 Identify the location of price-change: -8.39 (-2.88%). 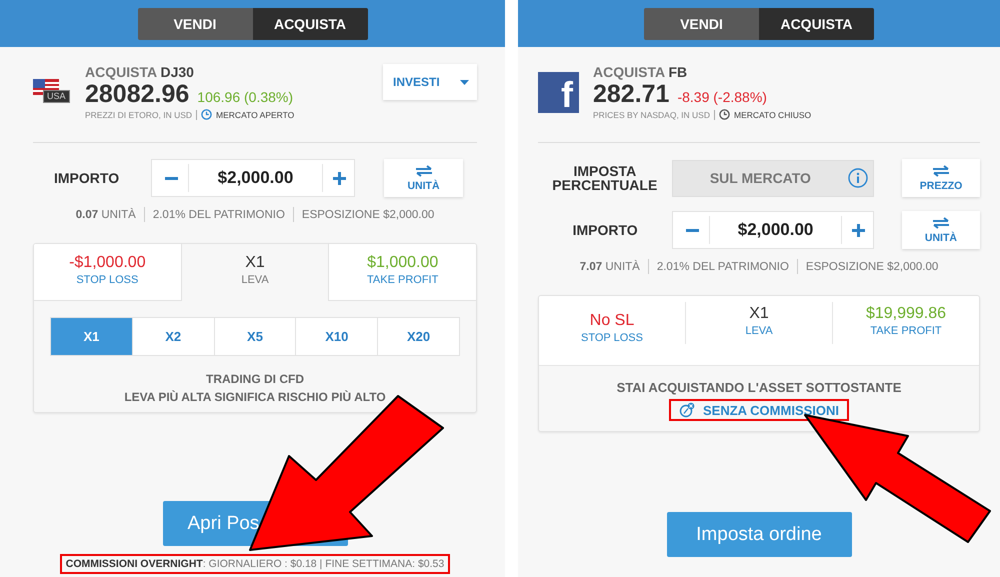
(722, 97).